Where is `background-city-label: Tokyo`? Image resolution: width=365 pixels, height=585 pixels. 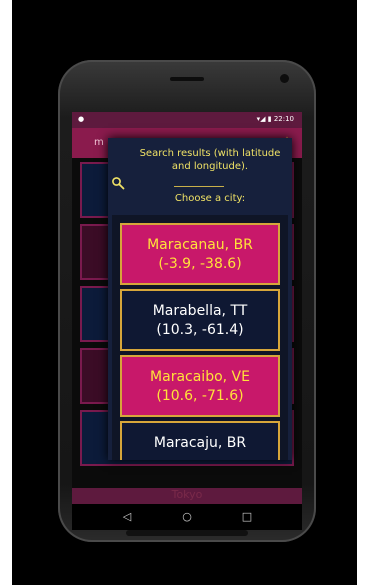
background-city-label: Tokyo is located at coordinates (187, 496).